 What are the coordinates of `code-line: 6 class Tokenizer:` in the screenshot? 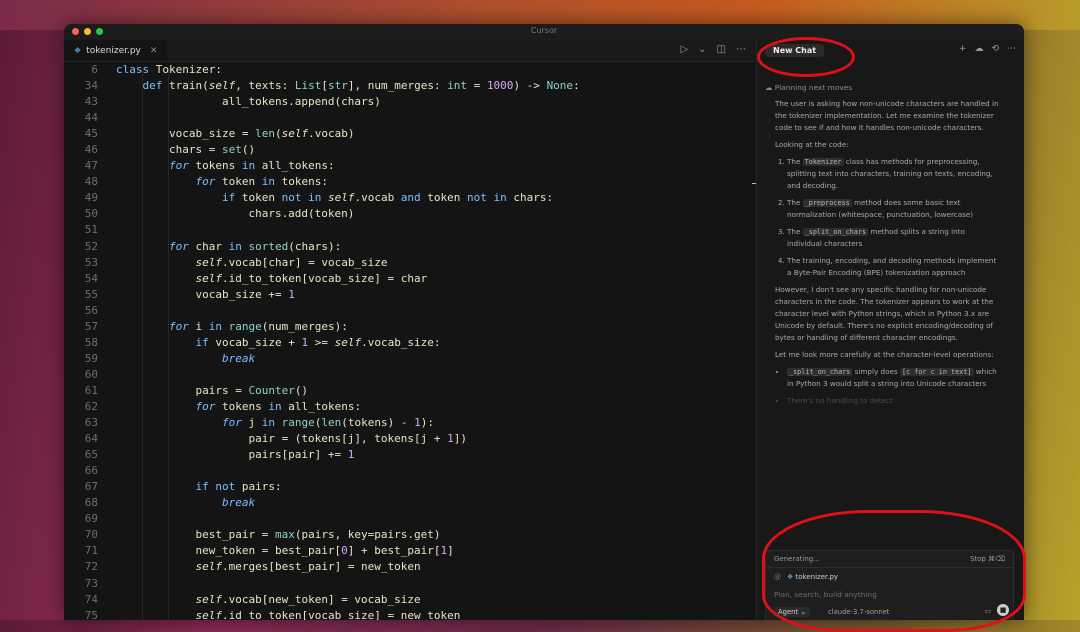 It's located at (410, 70).